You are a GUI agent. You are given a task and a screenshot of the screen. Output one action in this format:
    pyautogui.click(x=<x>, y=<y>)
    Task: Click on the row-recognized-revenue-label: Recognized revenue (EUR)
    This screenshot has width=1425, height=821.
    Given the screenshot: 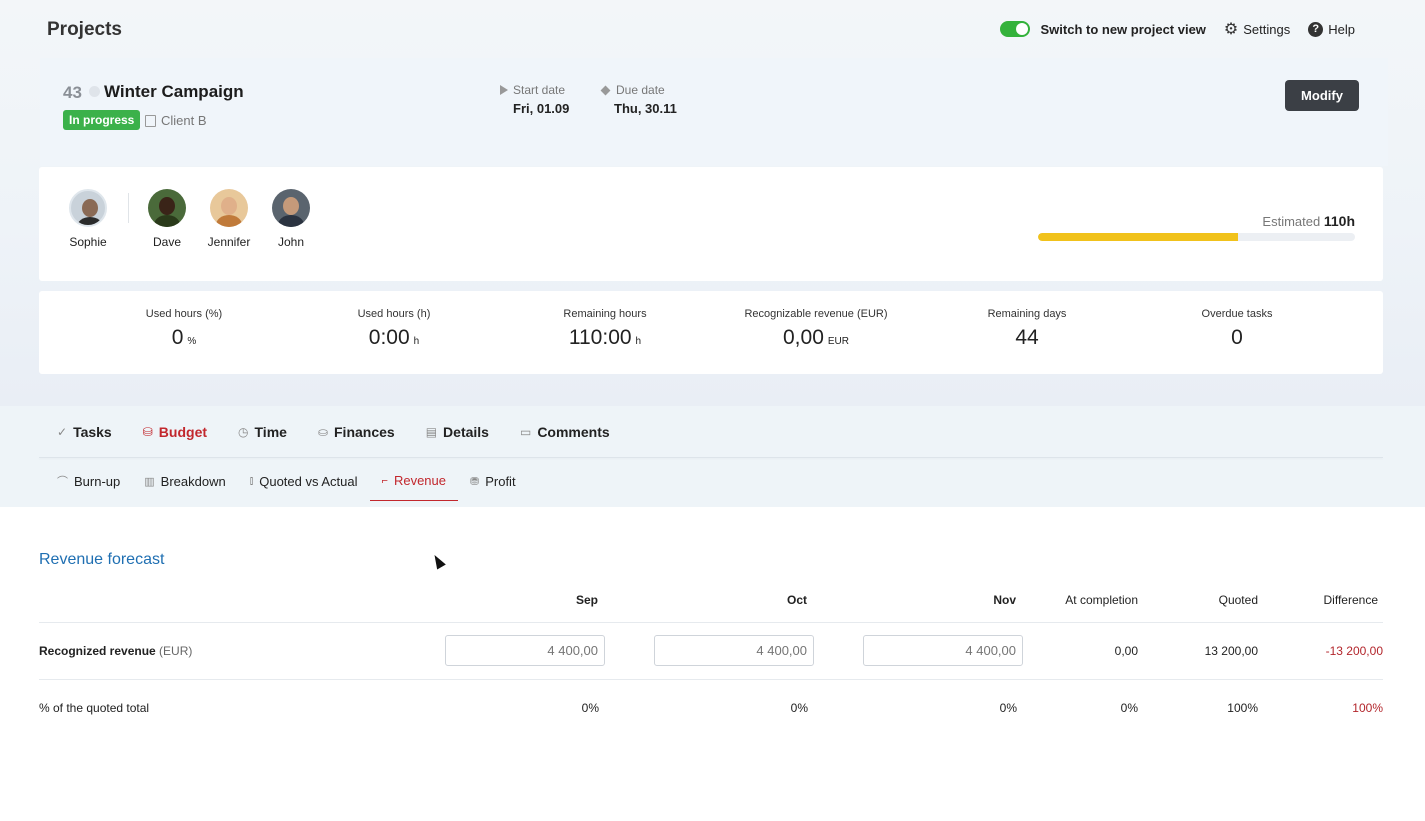 What is the action you would take?
    pyautogui.click(x=115, y=651)
    